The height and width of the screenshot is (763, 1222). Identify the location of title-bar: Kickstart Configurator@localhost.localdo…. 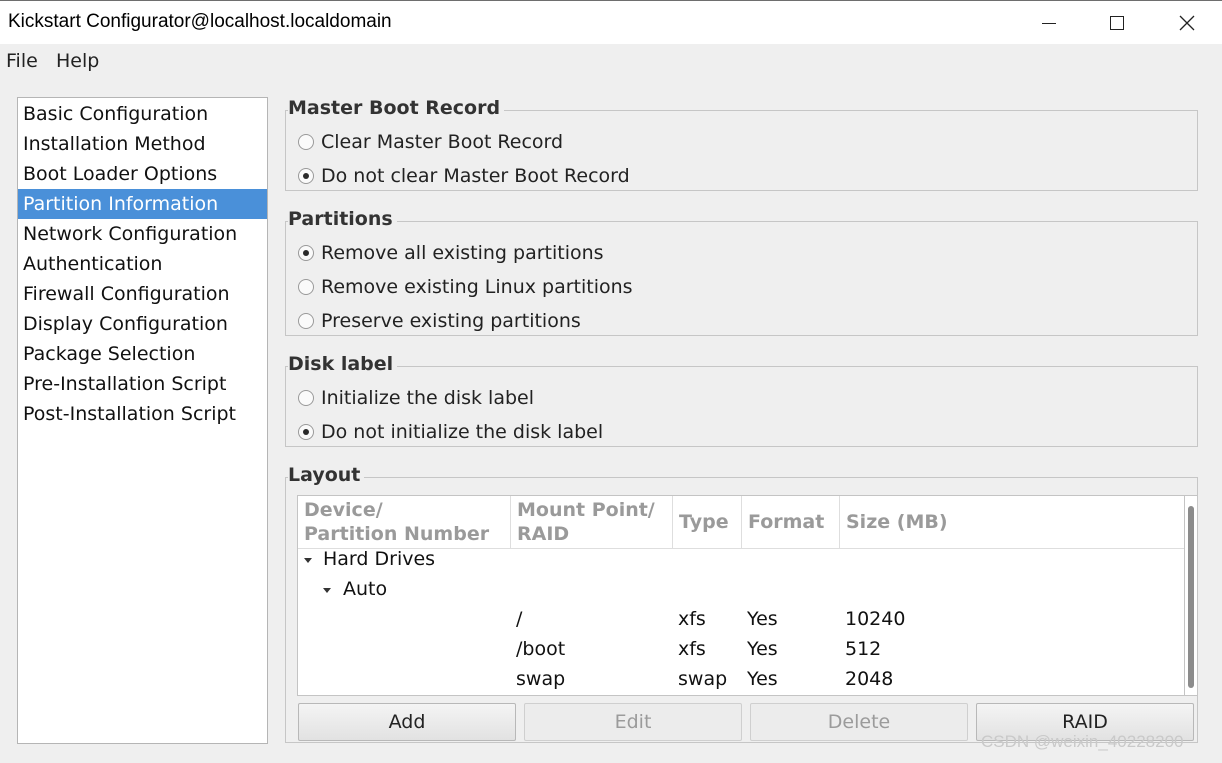
(611, 22).